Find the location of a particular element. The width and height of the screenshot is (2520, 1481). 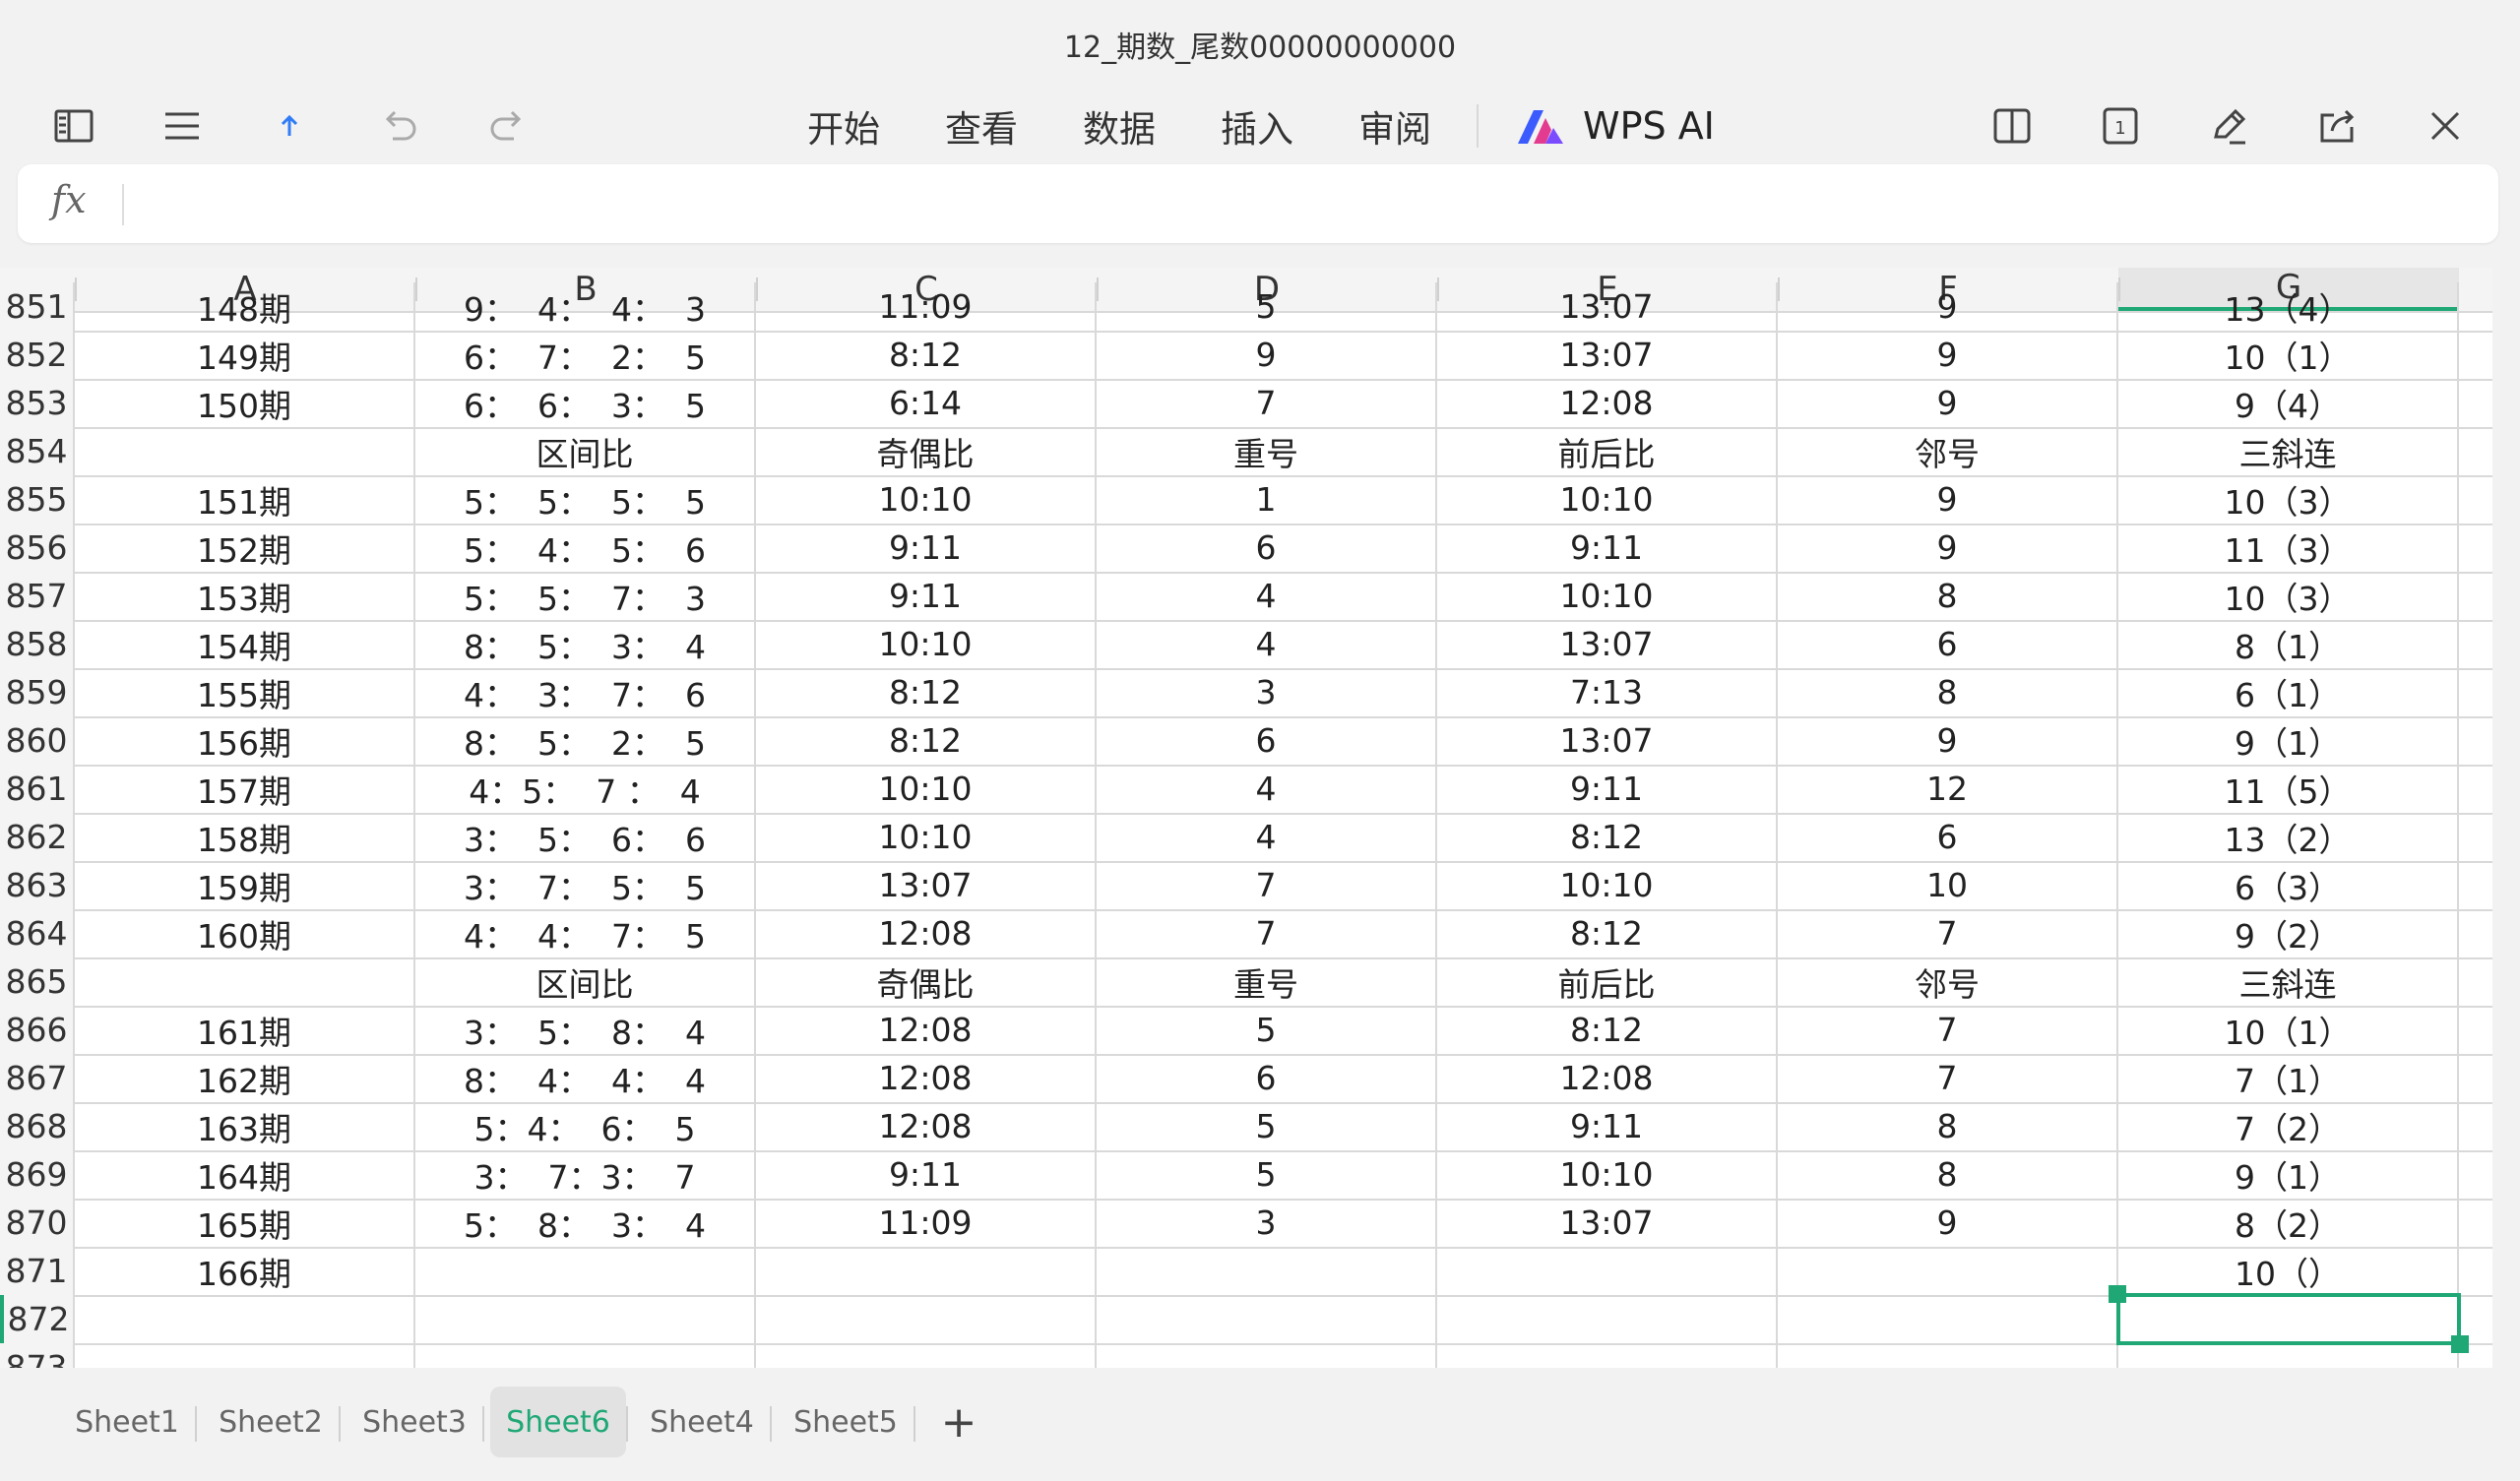

cell-g857: 10（3） is located at coordinates (2288, 596).